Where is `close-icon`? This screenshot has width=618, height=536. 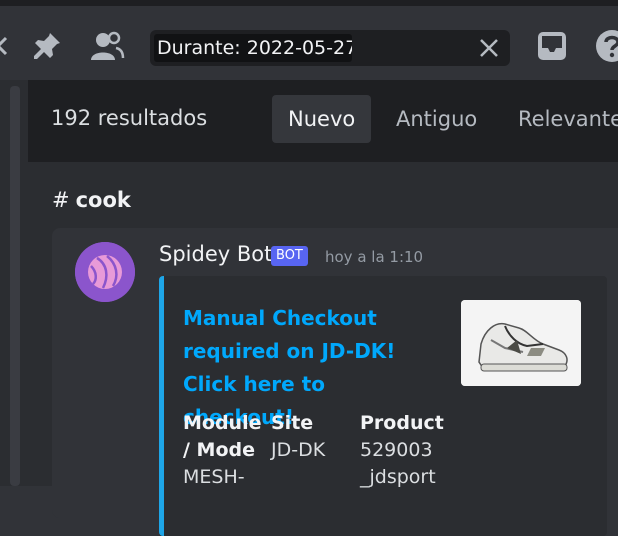
close-icon is located at coordinates (489, 48).